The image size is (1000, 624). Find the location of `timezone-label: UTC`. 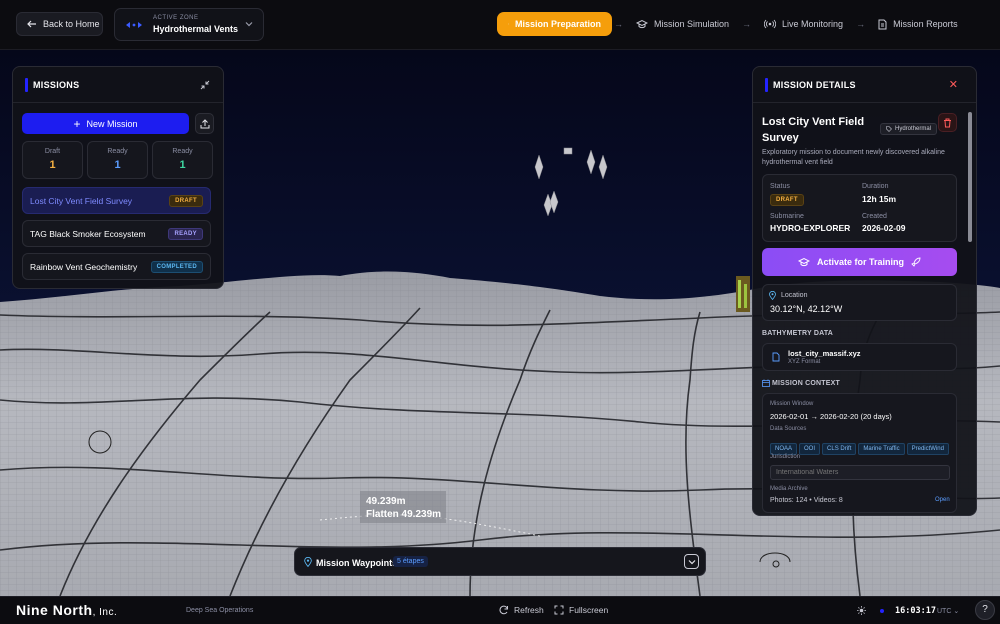

timezone-label: UTC is located at coordinates (944, 611).